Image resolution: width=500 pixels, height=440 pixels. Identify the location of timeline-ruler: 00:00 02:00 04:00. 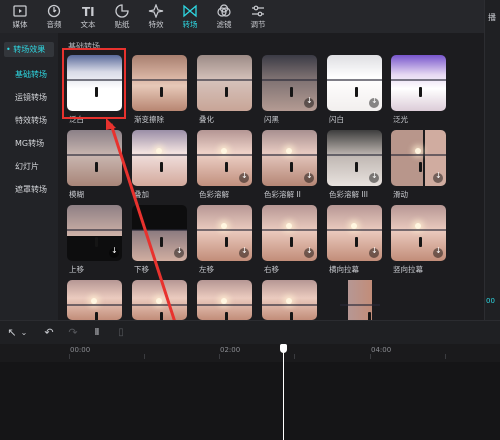
(250, 353).